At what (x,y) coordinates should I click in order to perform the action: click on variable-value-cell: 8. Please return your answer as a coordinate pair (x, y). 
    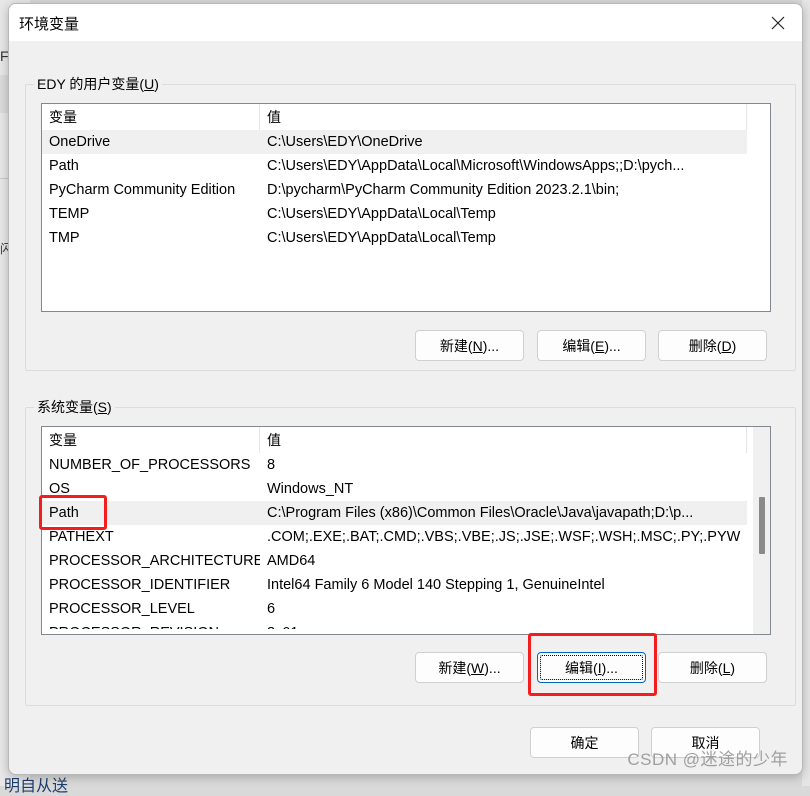
    Looking at the image, I should click on (271, 465).